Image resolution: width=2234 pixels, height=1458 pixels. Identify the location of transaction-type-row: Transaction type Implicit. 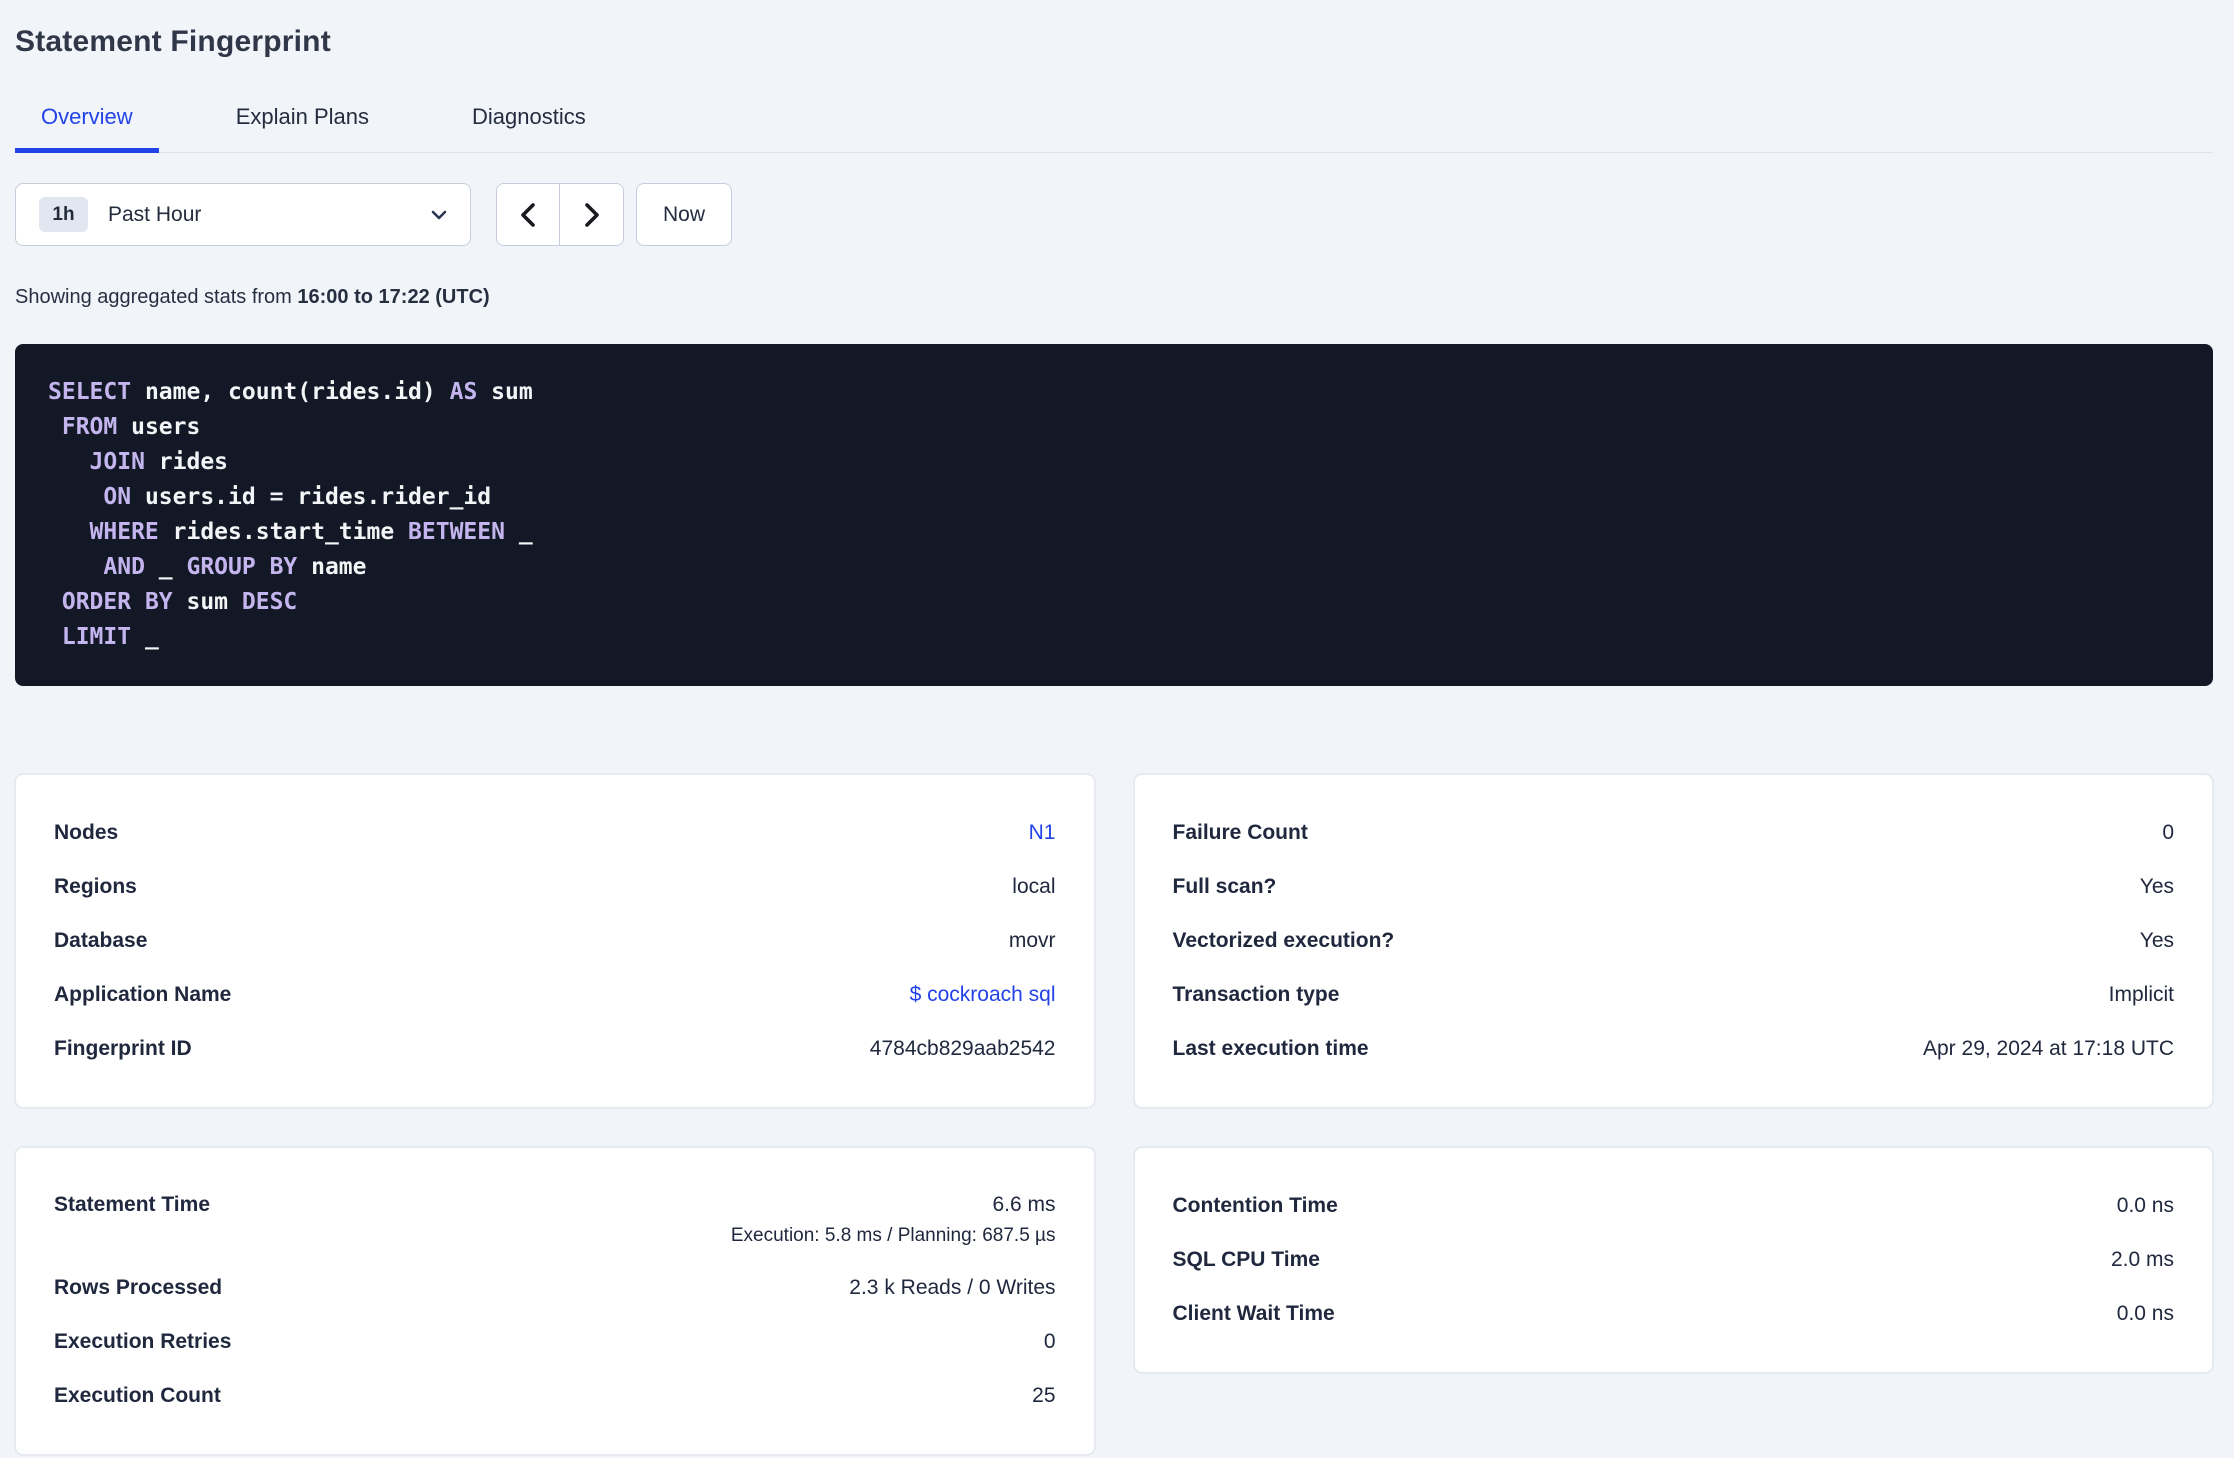
(1674, 995).